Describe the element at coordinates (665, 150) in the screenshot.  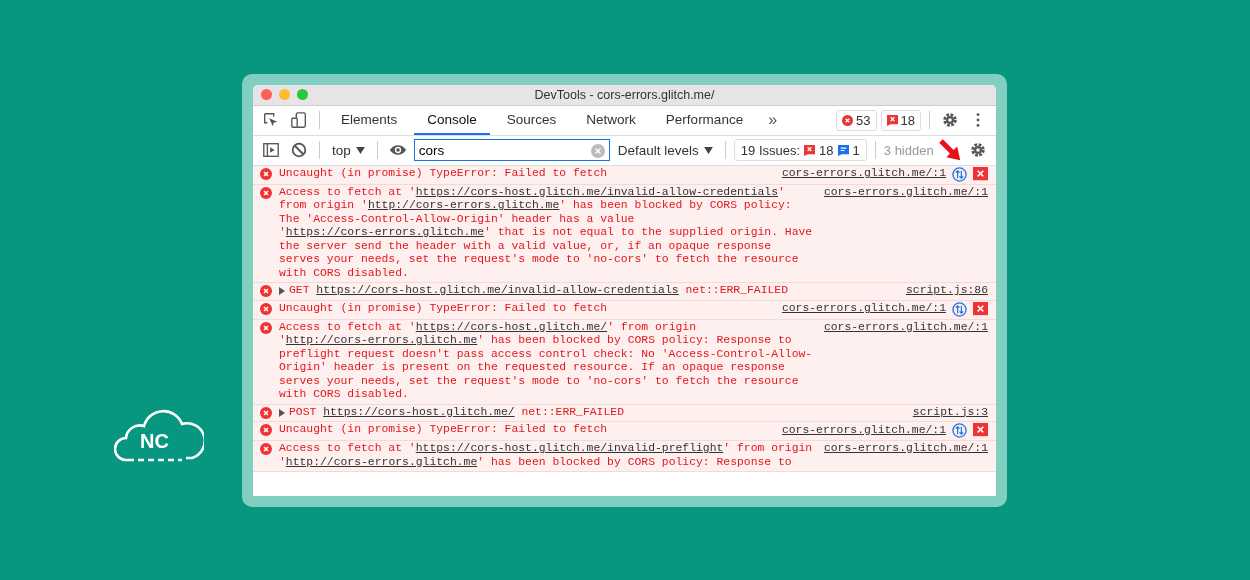
I see `levels-dropdown: Default levels` at that location.